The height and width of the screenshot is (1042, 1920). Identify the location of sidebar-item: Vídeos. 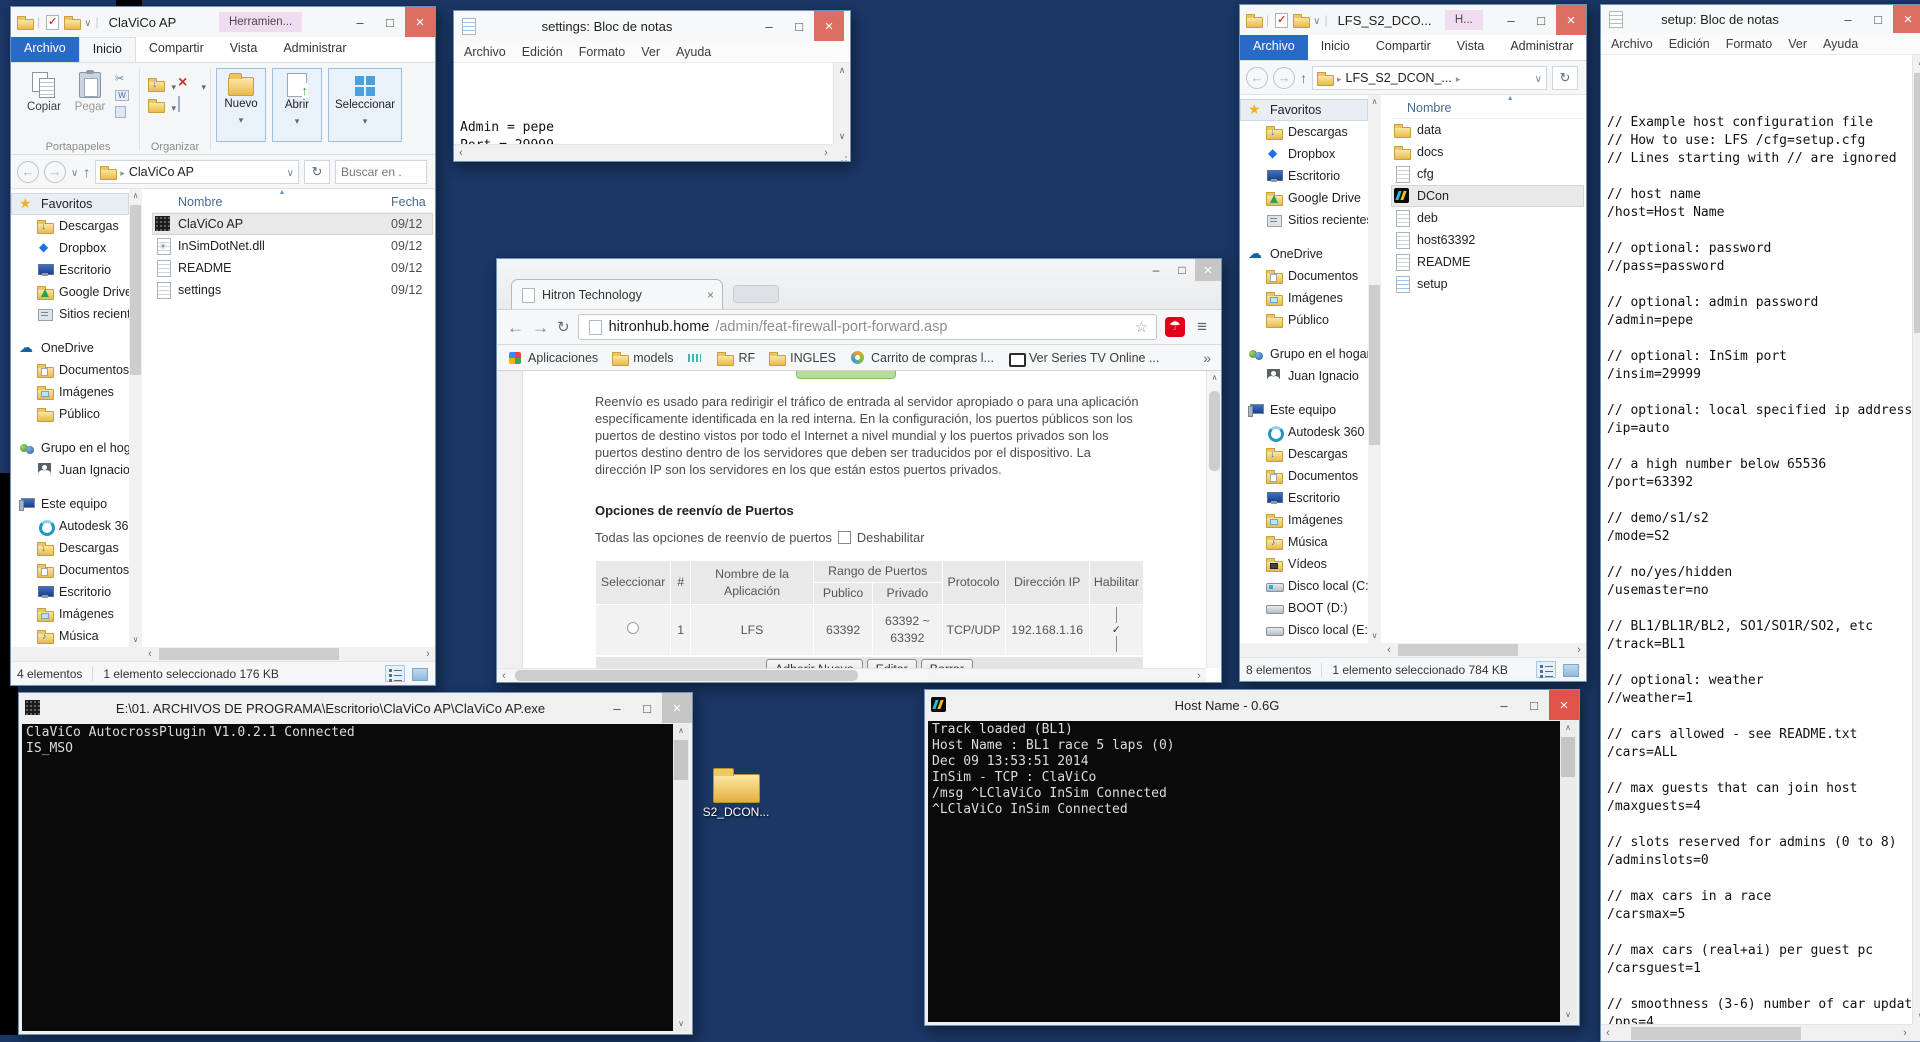
(1304, 564).